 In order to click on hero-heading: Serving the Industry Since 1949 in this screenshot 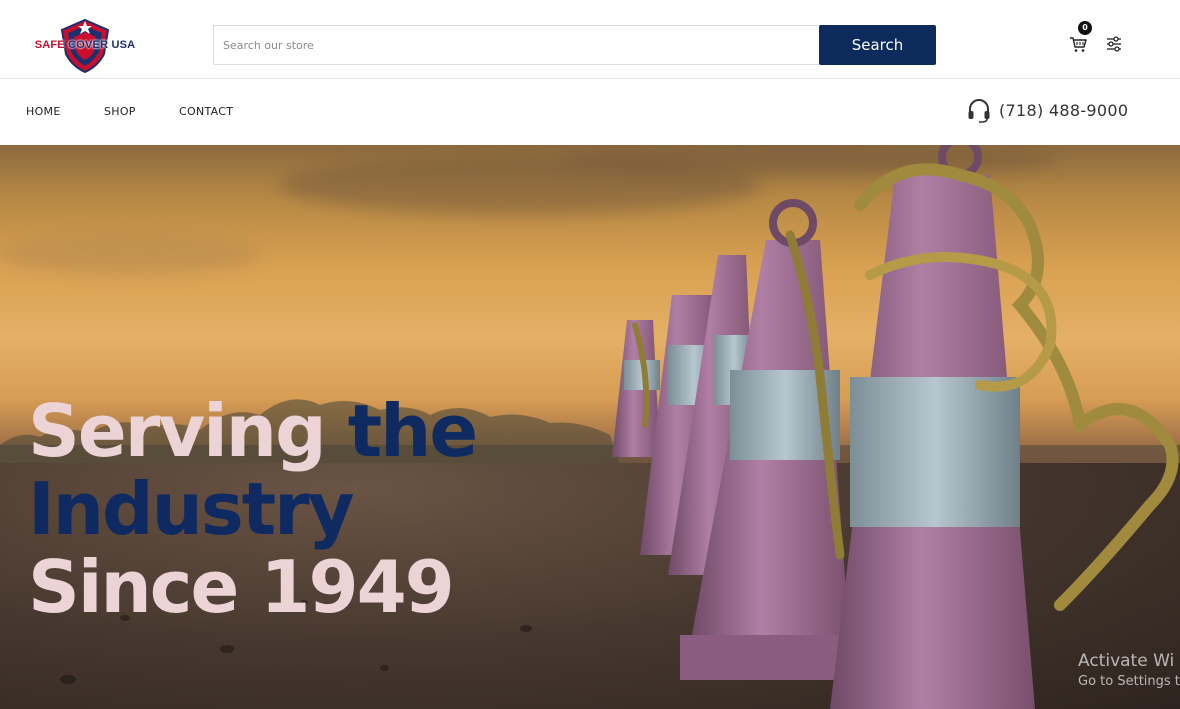, I will do `click(253, 509)`.